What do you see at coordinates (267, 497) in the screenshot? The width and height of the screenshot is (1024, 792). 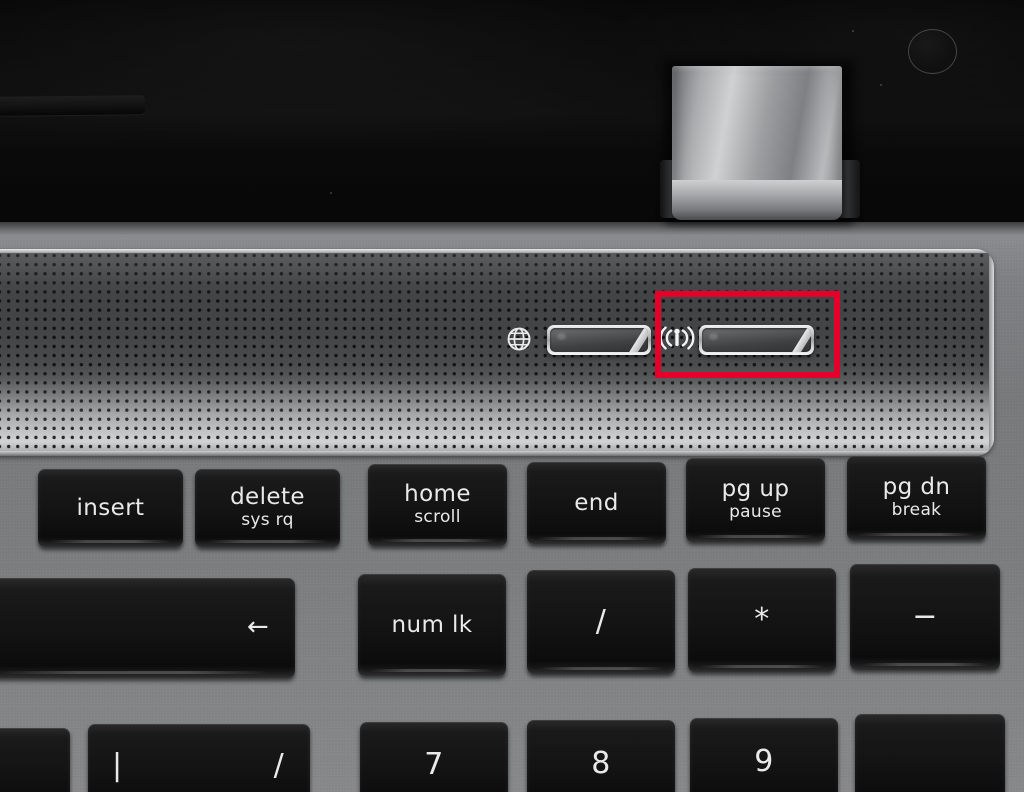 I see `key-primary-label: delete` at bounding box center [267, 497].